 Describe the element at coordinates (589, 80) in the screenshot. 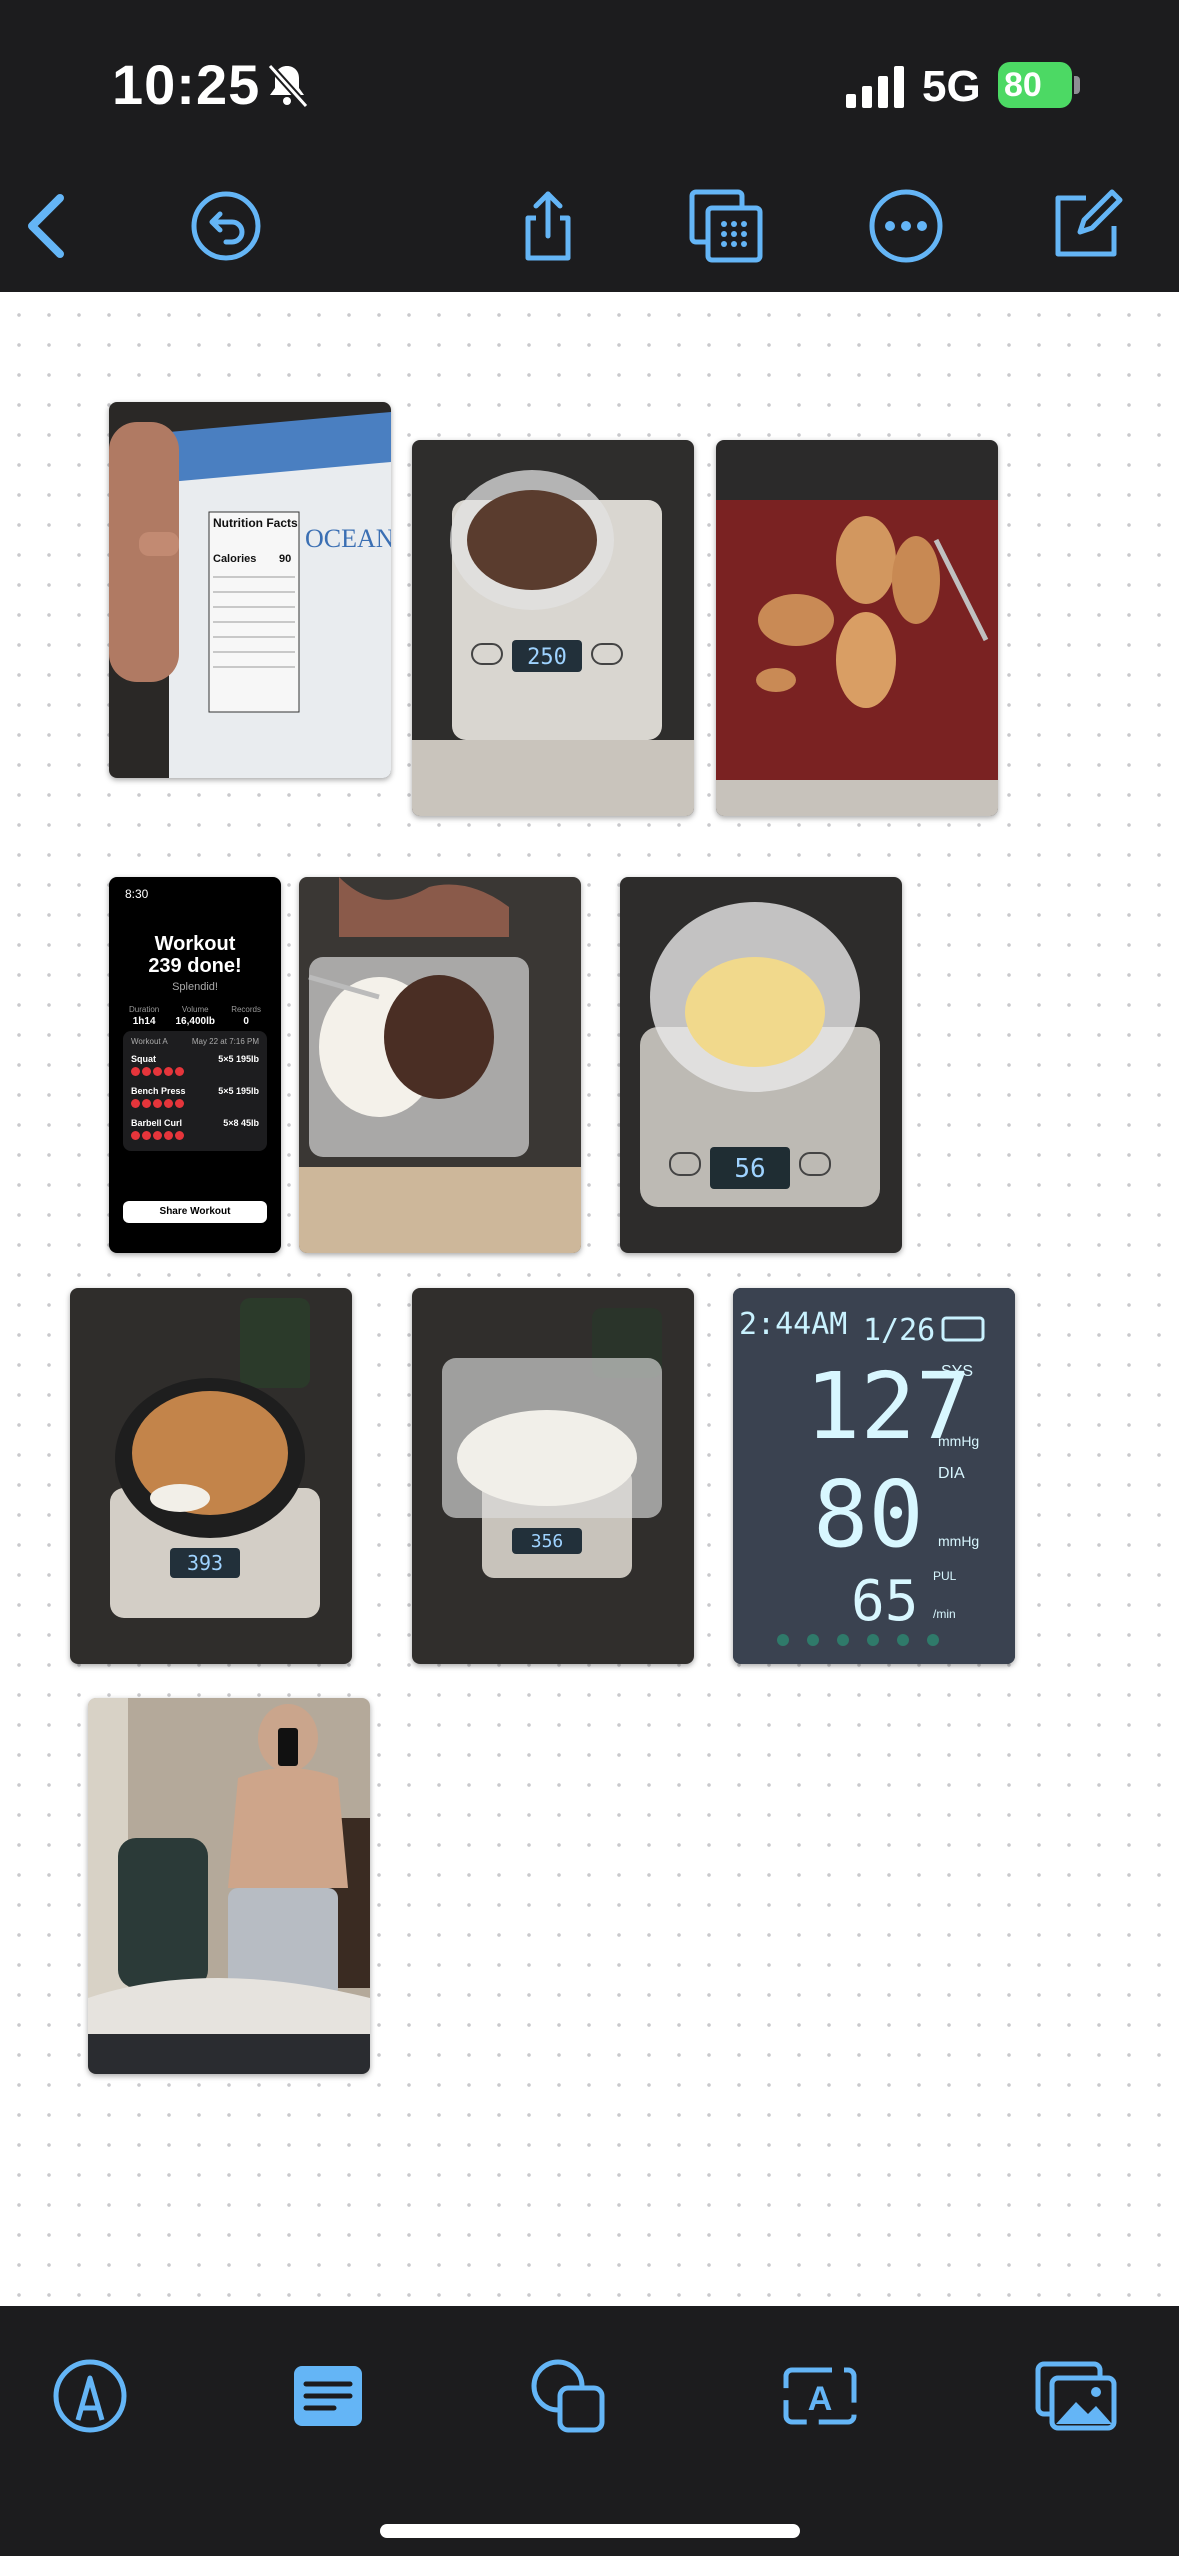

I see `status-bar: 10:25 5G 80` at that location.